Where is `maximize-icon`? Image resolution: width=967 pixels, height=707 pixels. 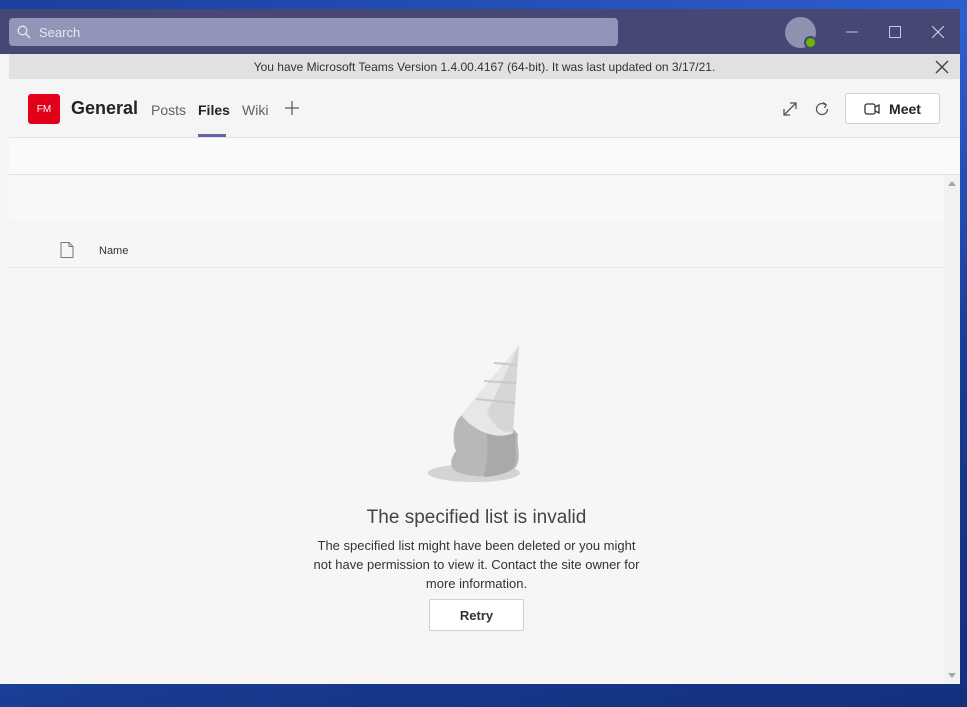 maximize-icon is located at coordinates (895, 32).